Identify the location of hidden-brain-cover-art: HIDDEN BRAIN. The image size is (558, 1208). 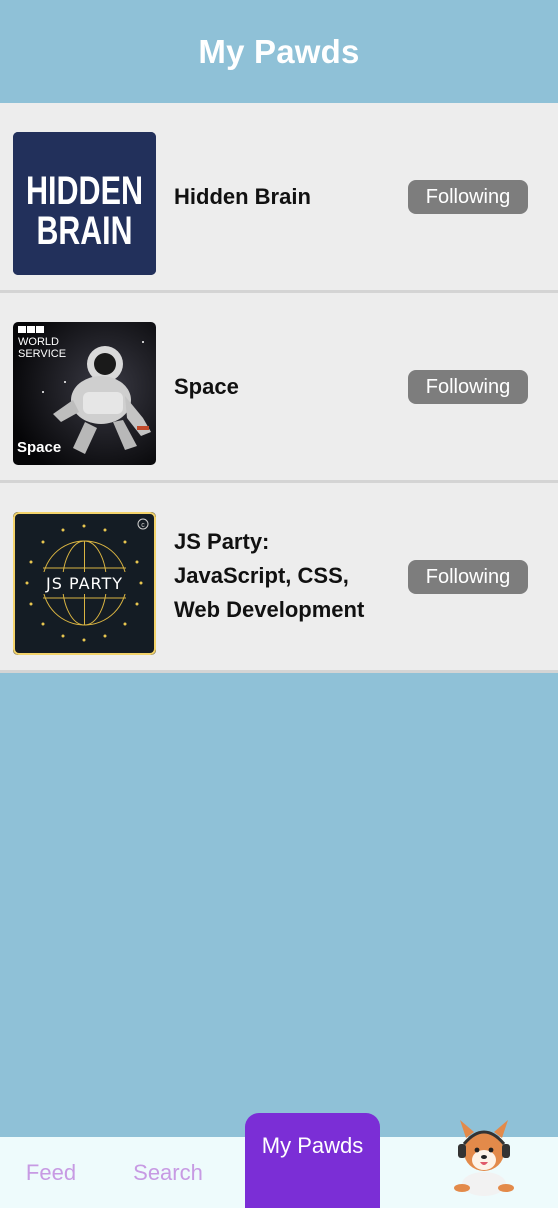
(84, 203).